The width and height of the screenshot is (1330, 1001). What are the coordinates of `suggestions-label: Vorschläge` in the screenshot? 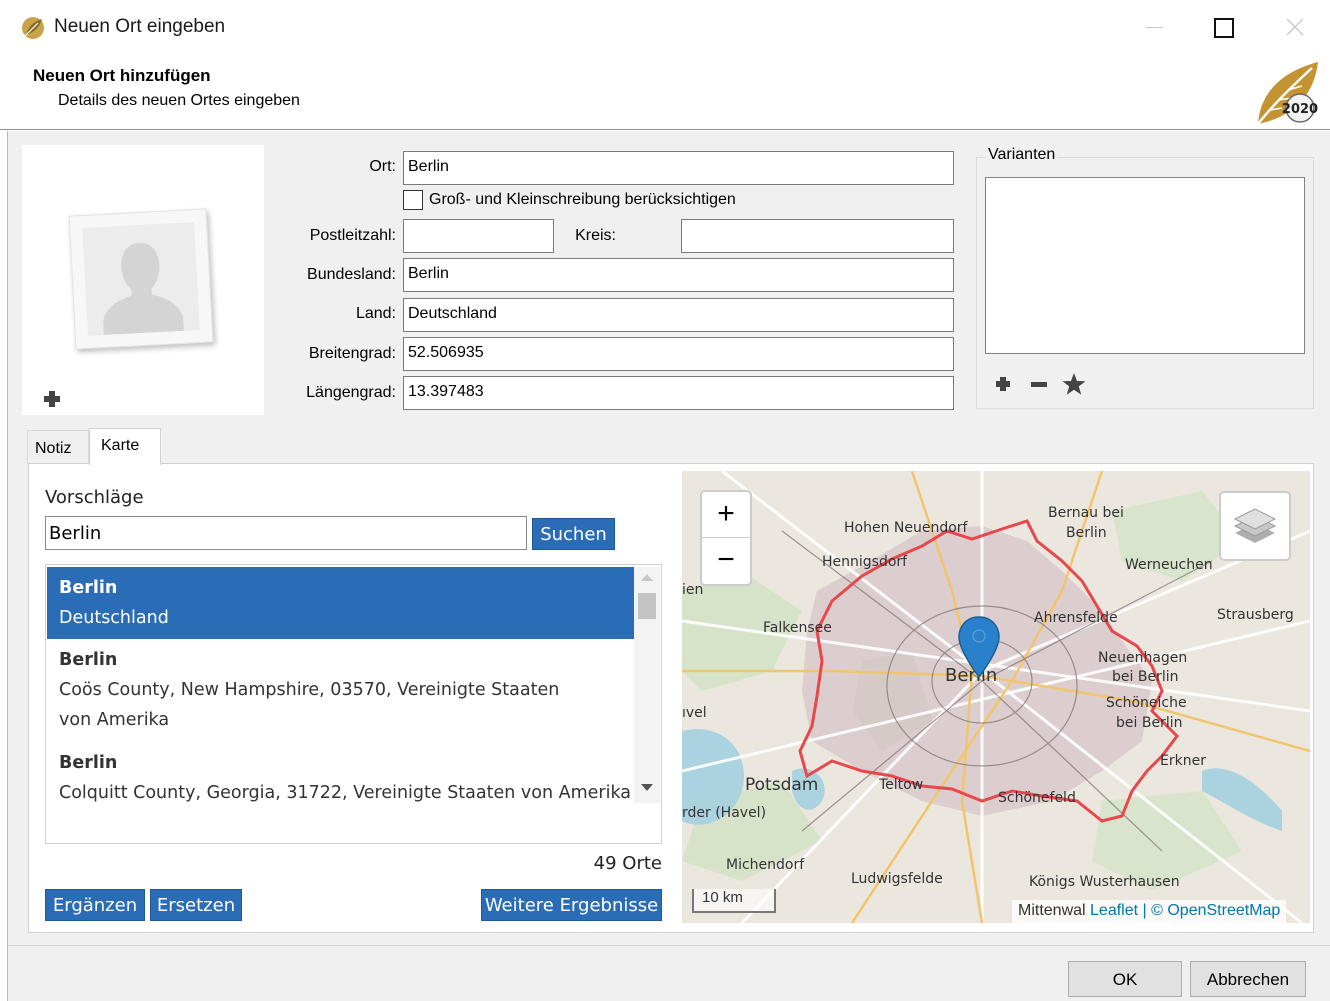 It's located at (94, 497).